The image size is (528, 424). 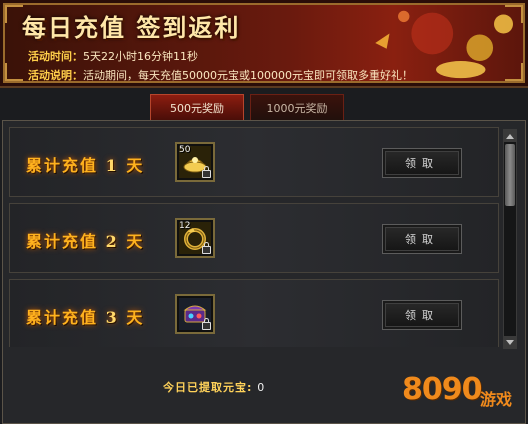 I want to click on reward-count: 12, so click(x=185, y=226).